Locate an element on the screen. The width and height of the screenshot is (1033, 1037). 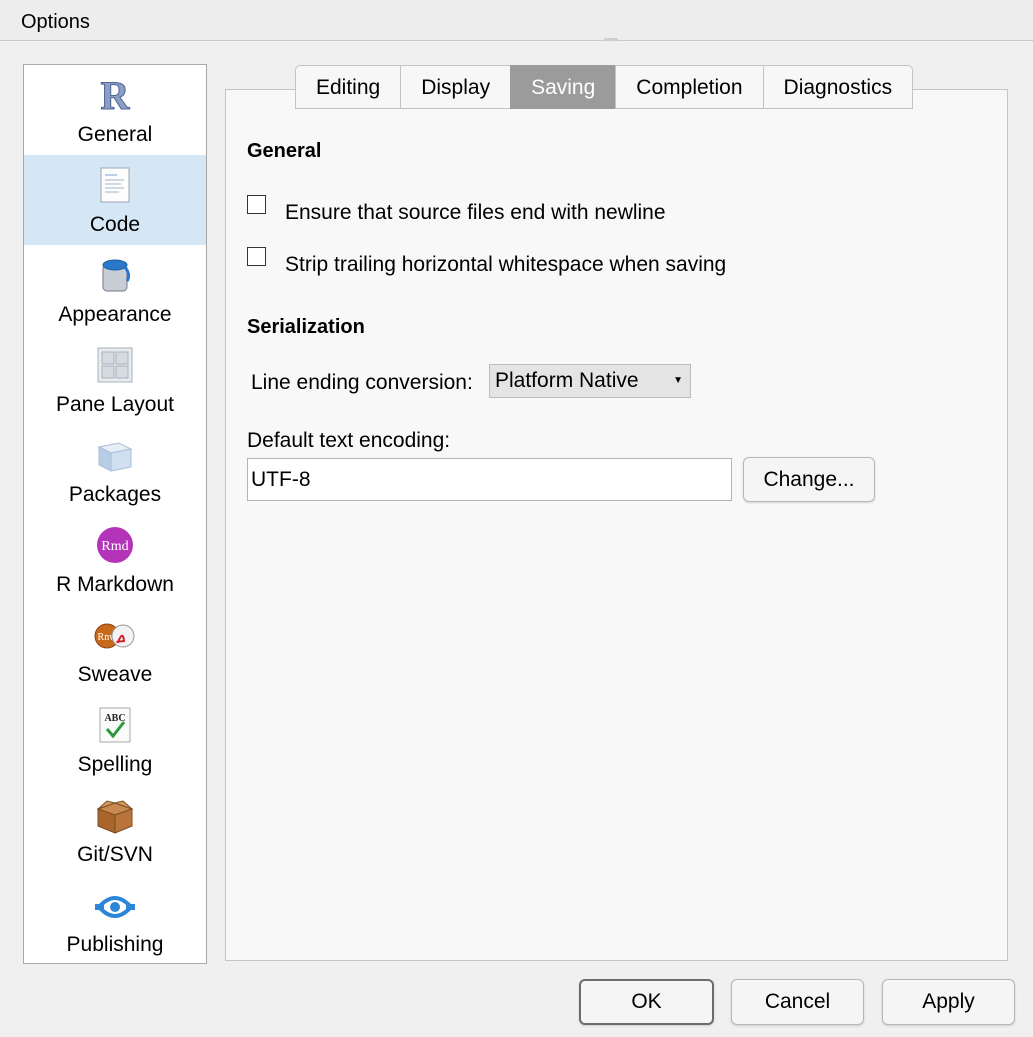
svg-text: R is located at coordinates (116, 95).